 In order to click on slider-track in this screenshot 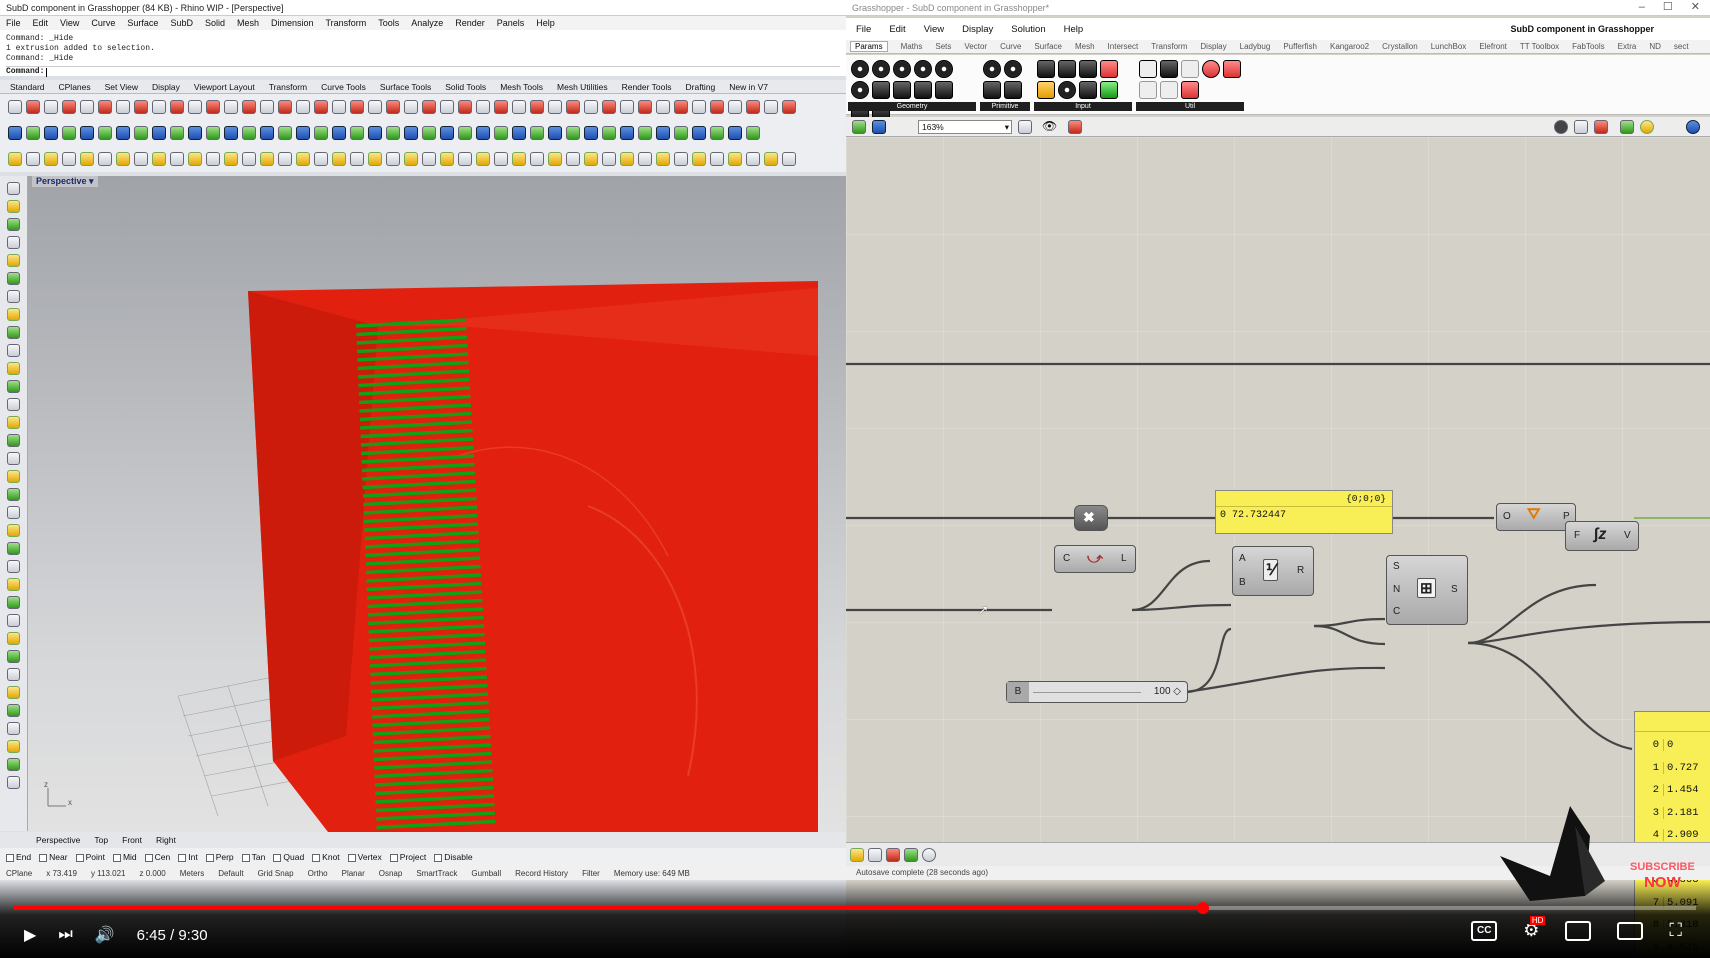, I will do `click(1087, 692)`.